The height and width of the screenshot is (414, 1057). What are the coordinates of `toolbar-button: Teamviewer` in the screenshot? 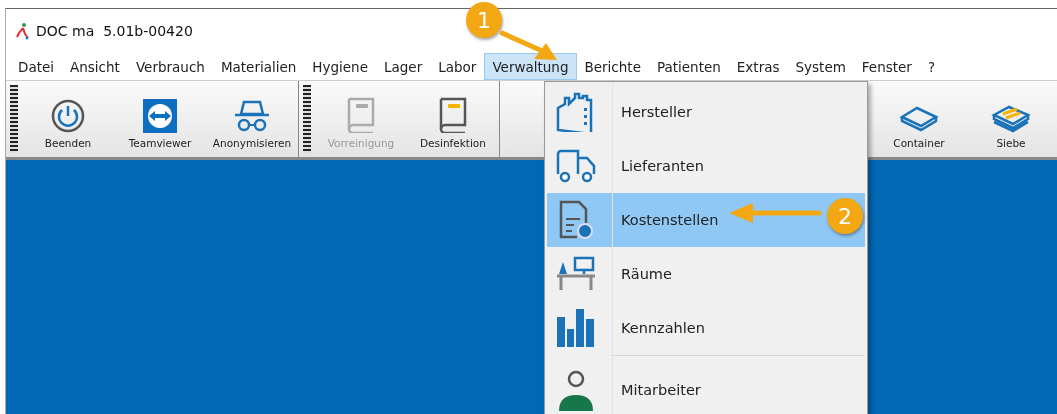 It's located at (160, 119).